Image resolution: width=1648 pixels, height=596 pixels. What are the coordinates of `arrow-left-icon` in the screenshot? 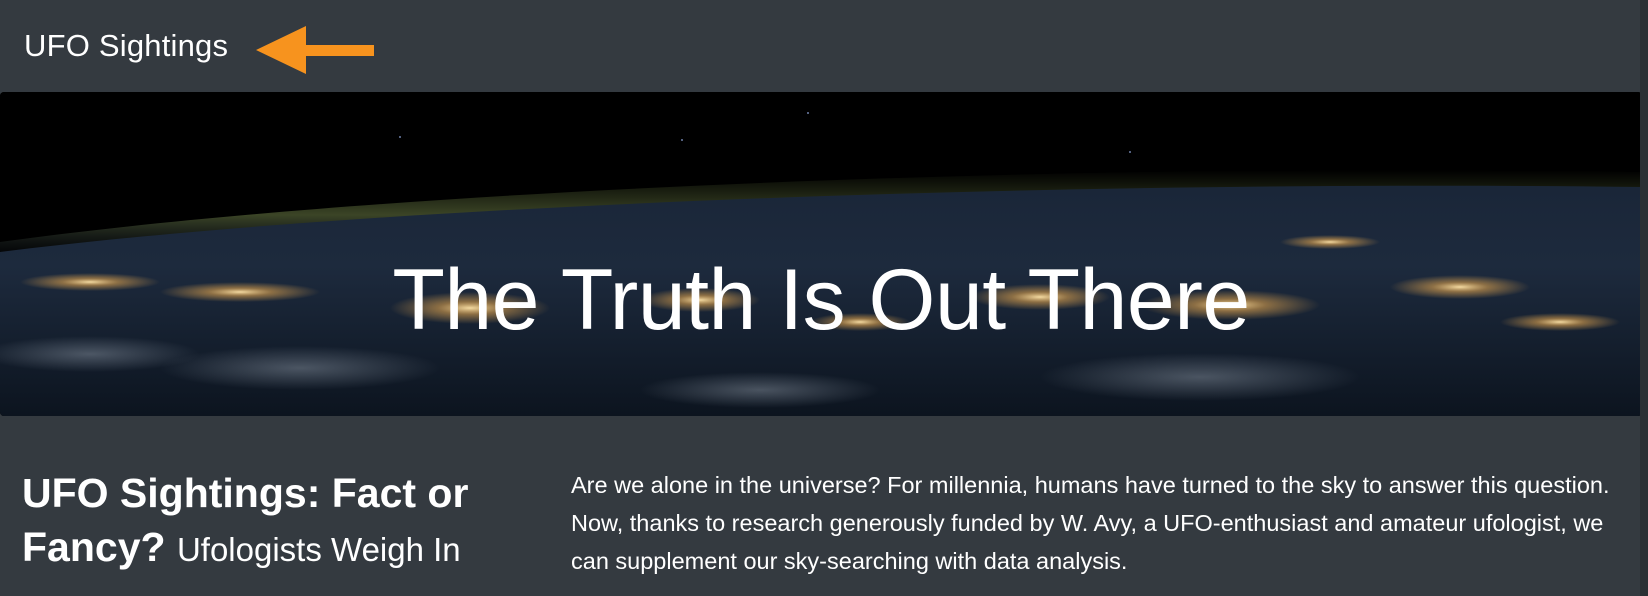 It's located at (315, 50).